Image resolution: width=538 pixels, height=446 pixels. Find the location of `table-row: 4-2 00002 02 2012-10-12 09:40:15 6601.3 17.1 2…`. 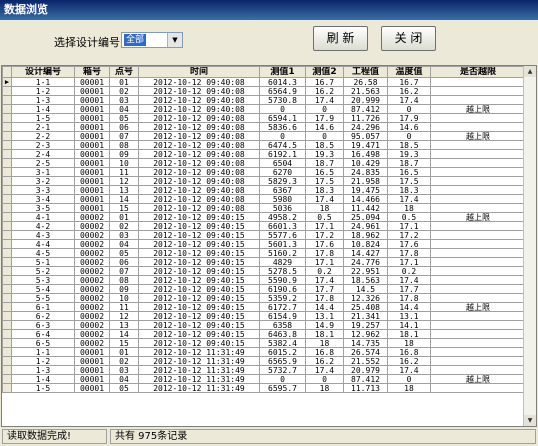

table-row: 4-2 00002 02 2012-10-12 09:40:15 6601.3 17.1 2… is located at coordinates (264, 226).